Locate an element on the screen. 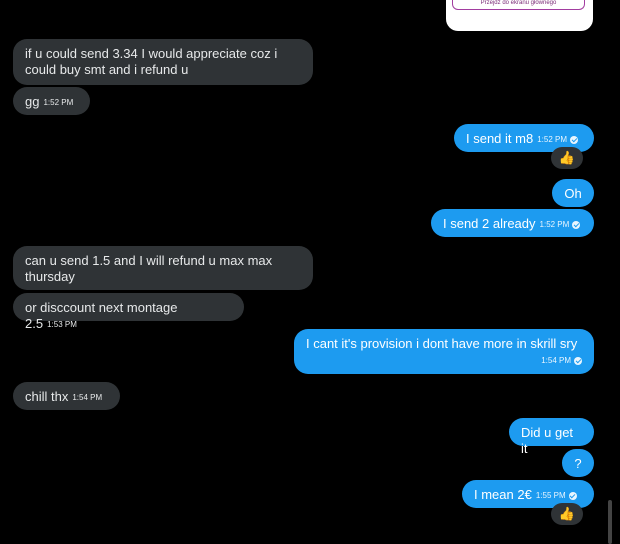  message-text: Did u get it is located at coordinates (547, 440).